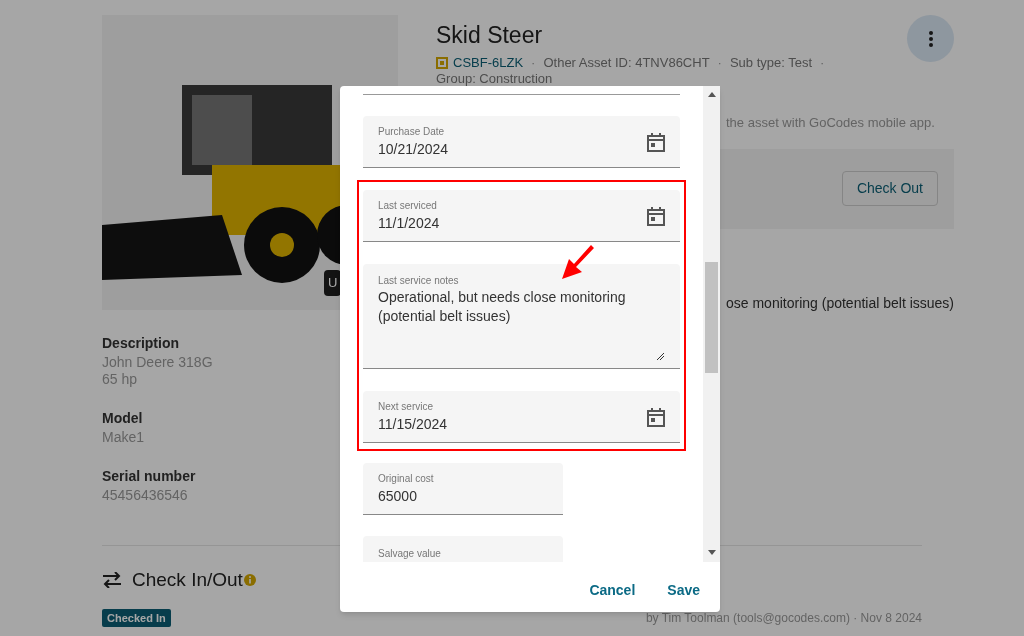 The height and width of the screenshot is (636, 1024). What do you see at coordinates (123, 418) in the screenshot?
I see `detail-label: Model` at bounding box center [123, 418].